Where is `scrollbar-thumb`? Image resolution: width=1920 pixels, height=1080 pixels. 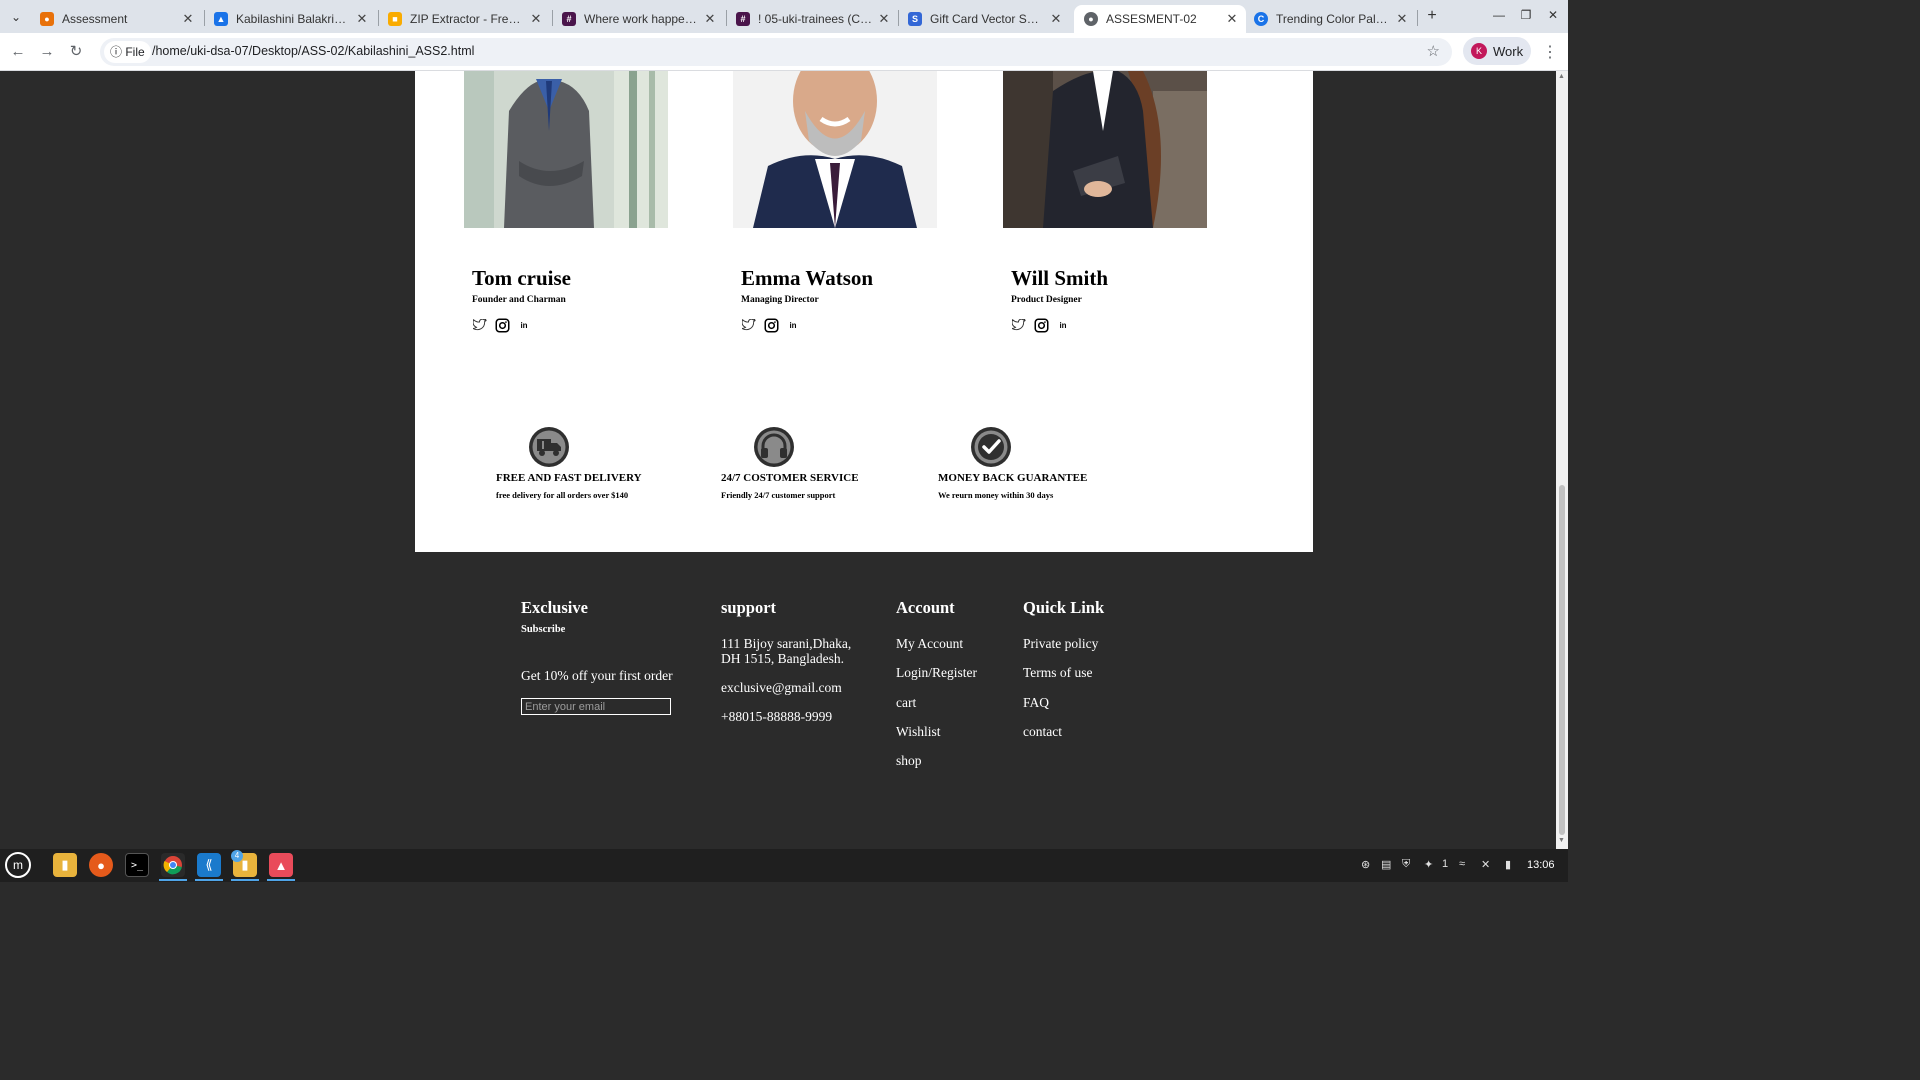
scrollbar-thumb is located at coordinates (1562, 660).